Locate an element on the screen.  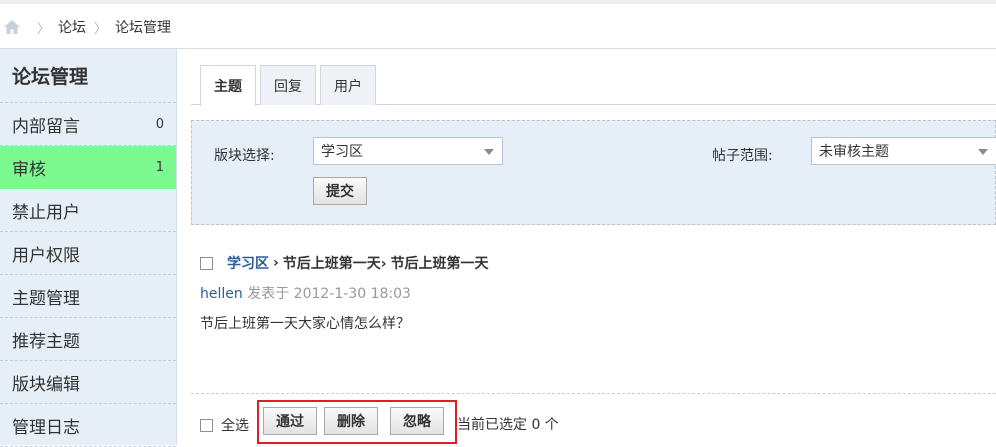
chevron-right-icon: › is located at coordinates (276, 263).